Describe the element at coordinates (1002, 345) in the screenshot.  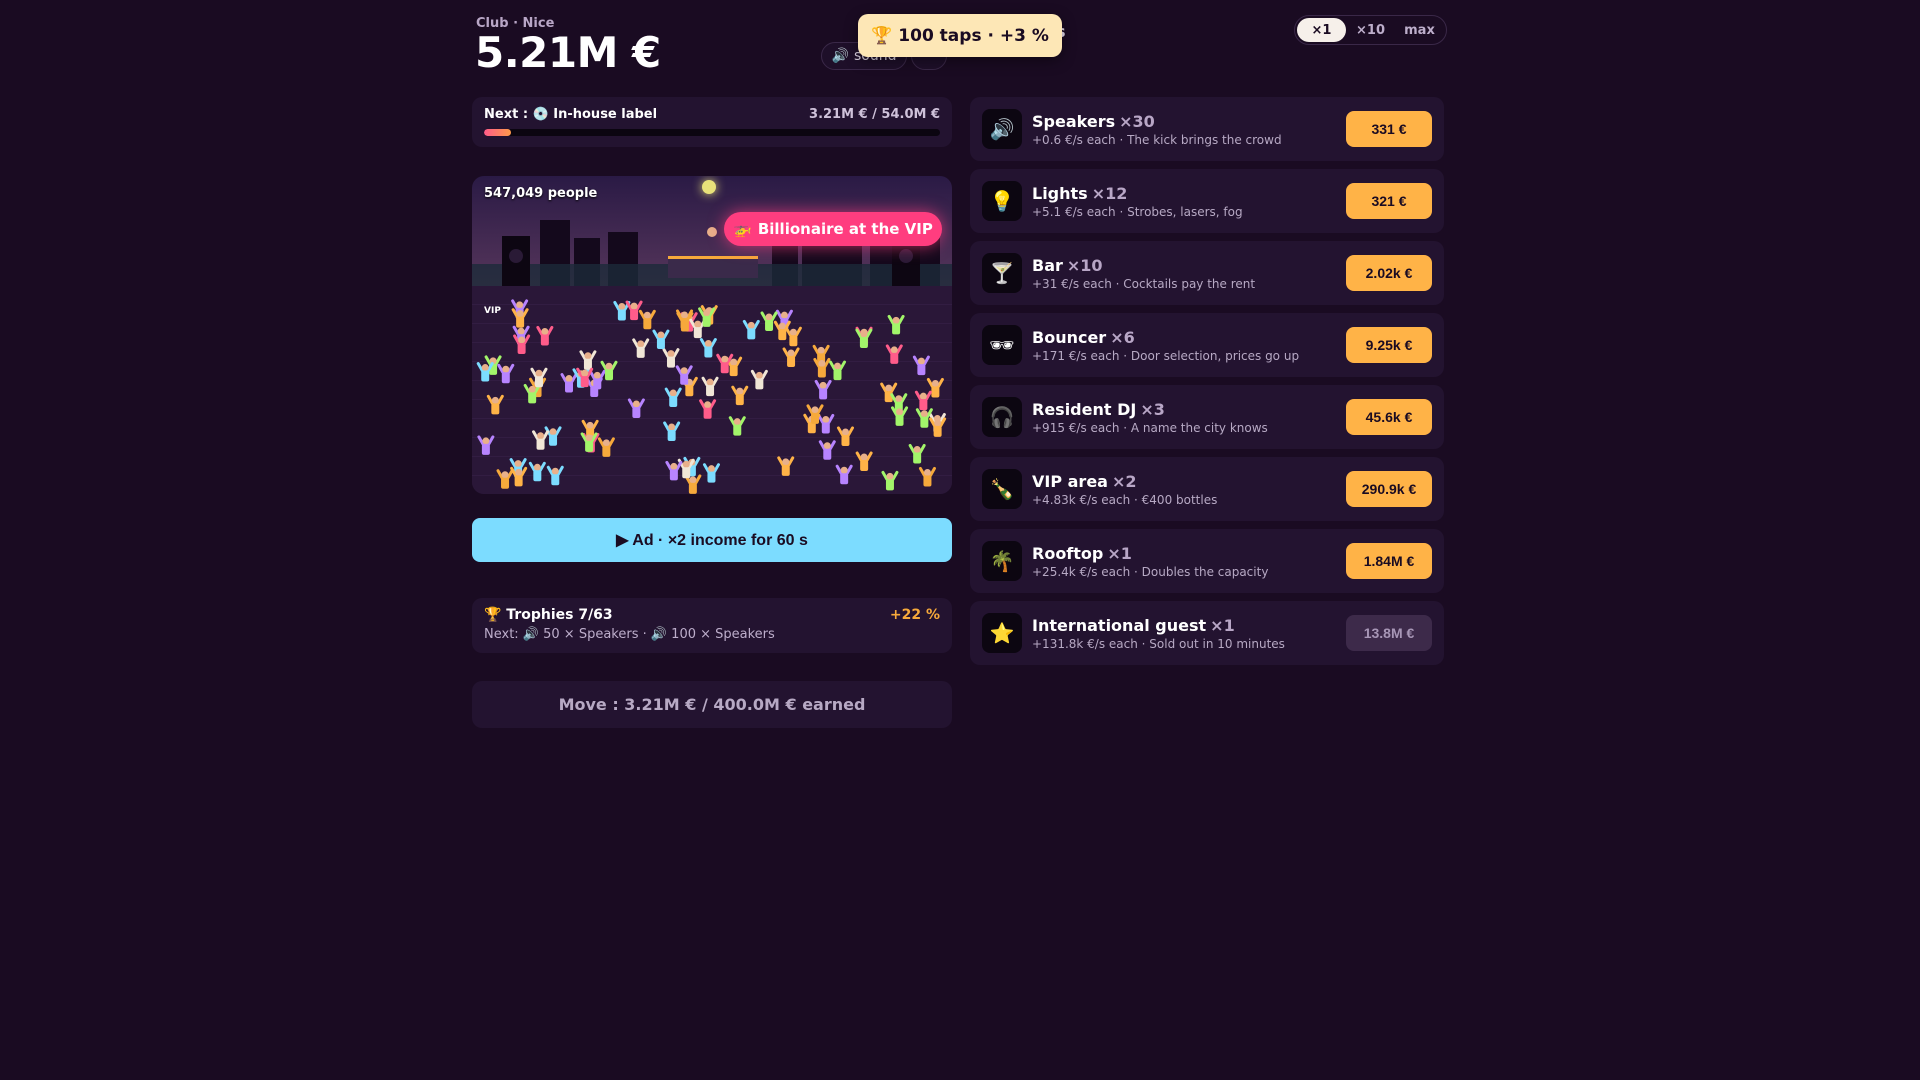
I see `sunglasses-icon: 🕶` at that location.